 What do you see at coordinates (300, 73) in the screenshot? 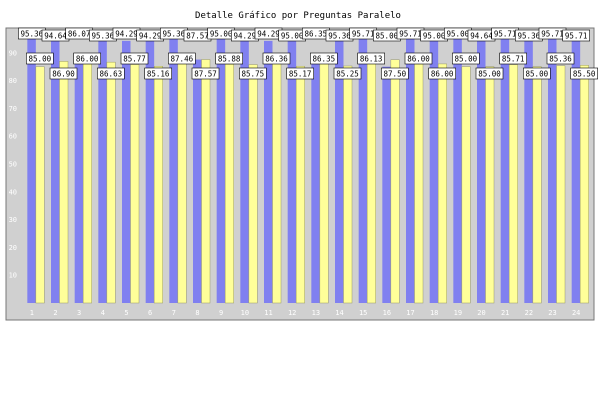
I see `data-label: 85.17` at bounding box center [300, 73].